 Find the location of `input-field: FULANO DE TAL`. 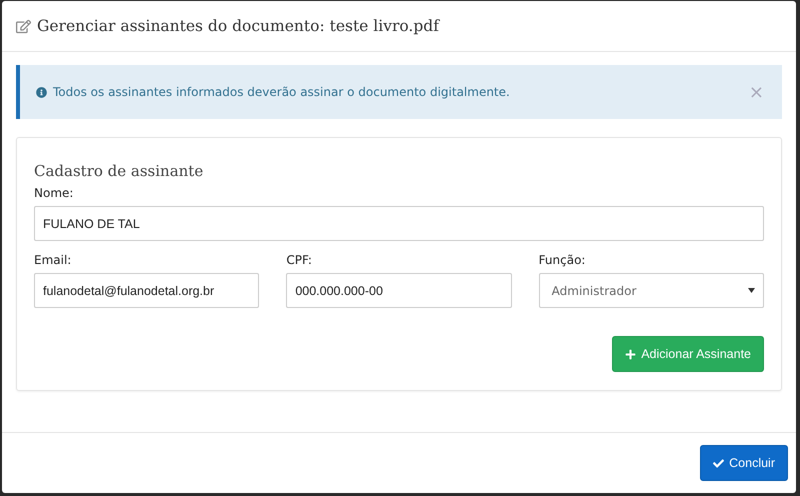

input-field: FULANO DE TAL is located at coordinates (399, 223).